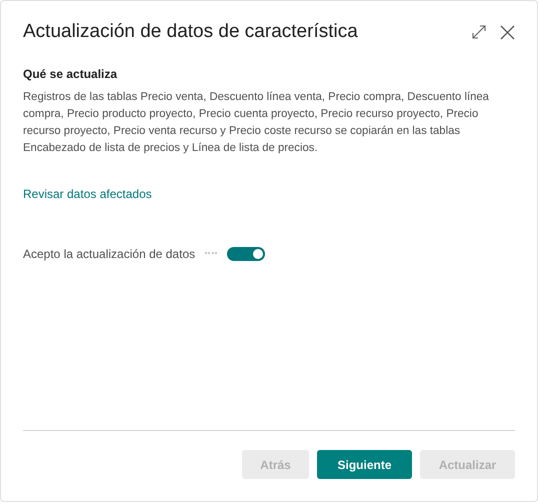  I want to click on footer-button: Siguiente, so click(364, 464).